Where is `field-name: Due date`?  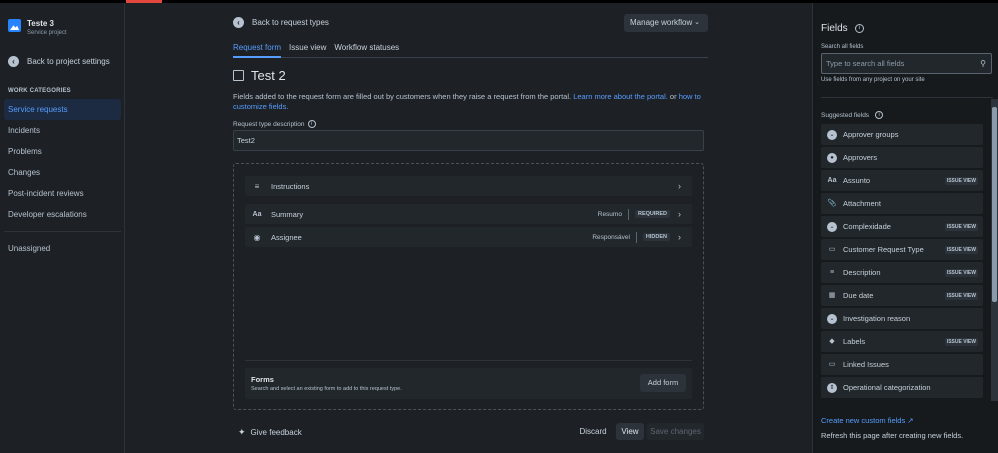 field-name: Due date is located at coordinates (858, 295).